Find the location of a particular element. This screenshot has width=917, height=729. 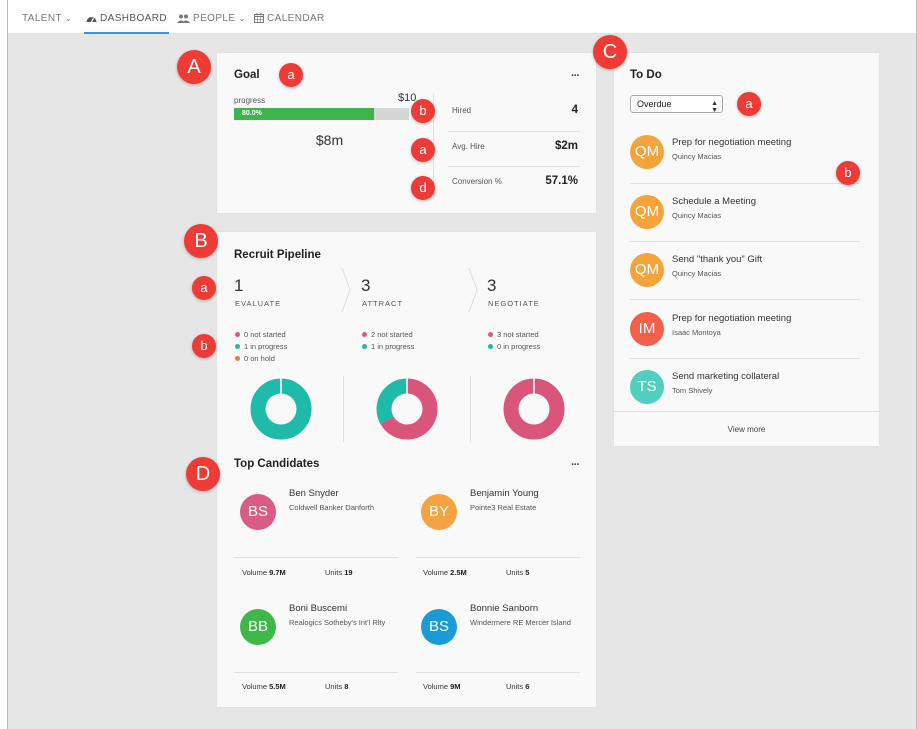

top-nav: TALENT ⌄ DASHBOARD PEOPLE ⌄ CALENDAR is located at coordinates (462, 17).